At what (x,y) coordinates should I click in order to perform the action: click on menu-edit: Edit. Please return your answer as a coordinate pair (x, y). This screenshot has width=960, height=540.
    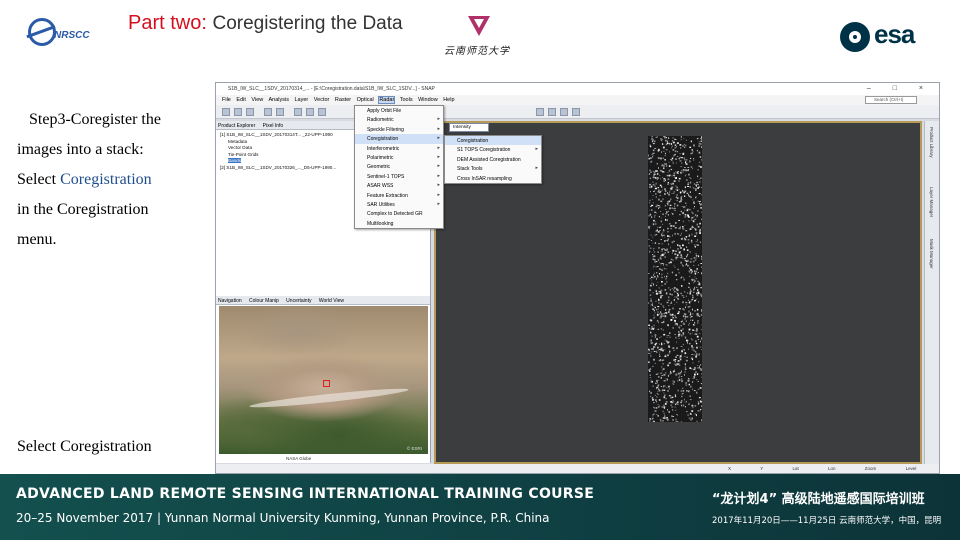
    Looking at the image, I should click on (240, 100).